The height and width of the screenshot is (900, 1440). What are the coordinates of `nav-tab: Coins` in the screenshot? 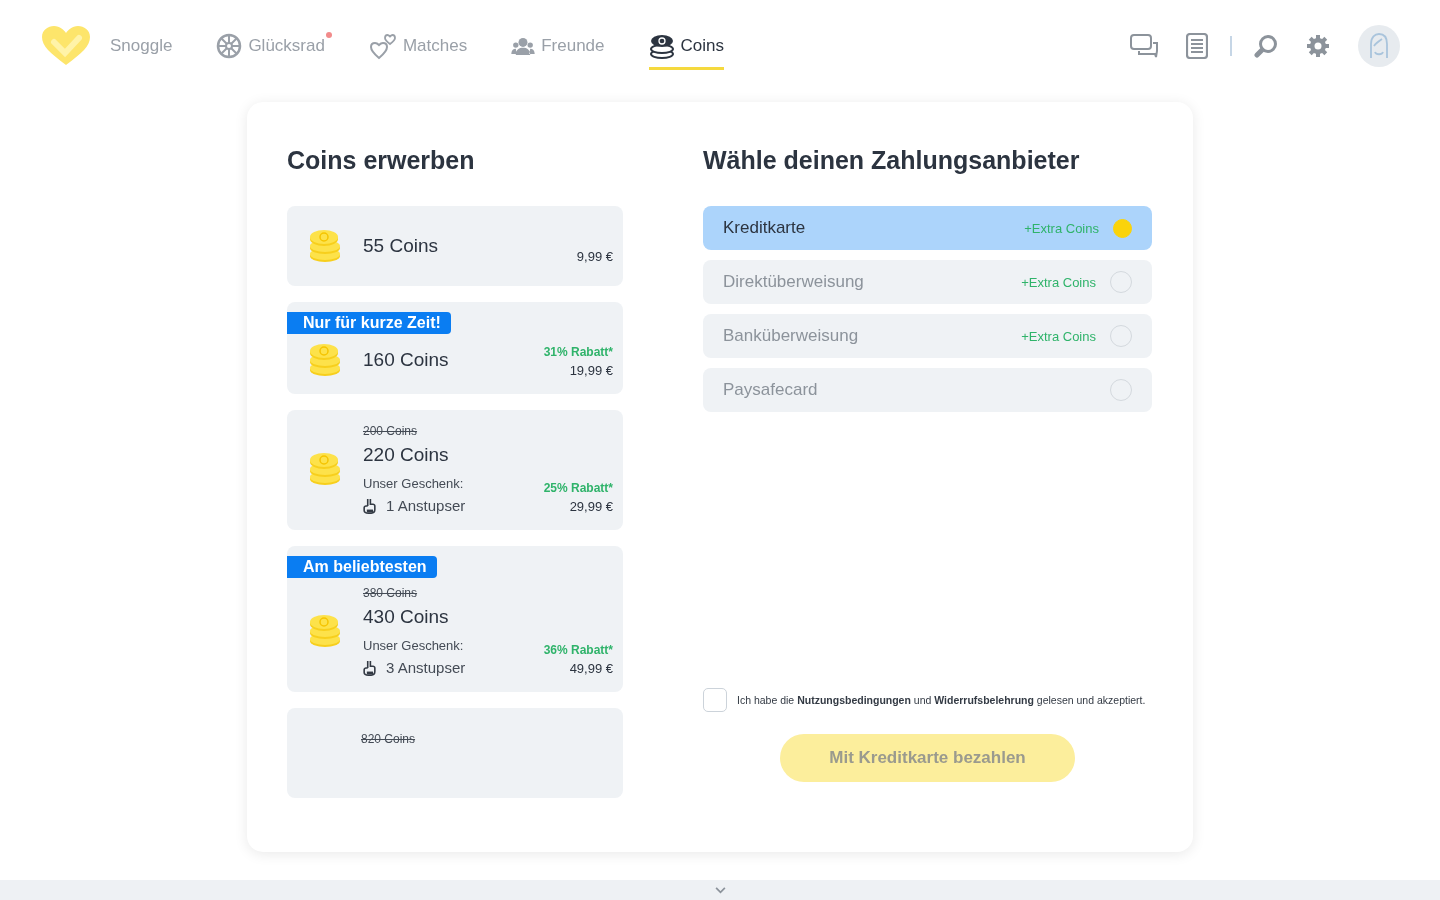 It's located at (686, 46).